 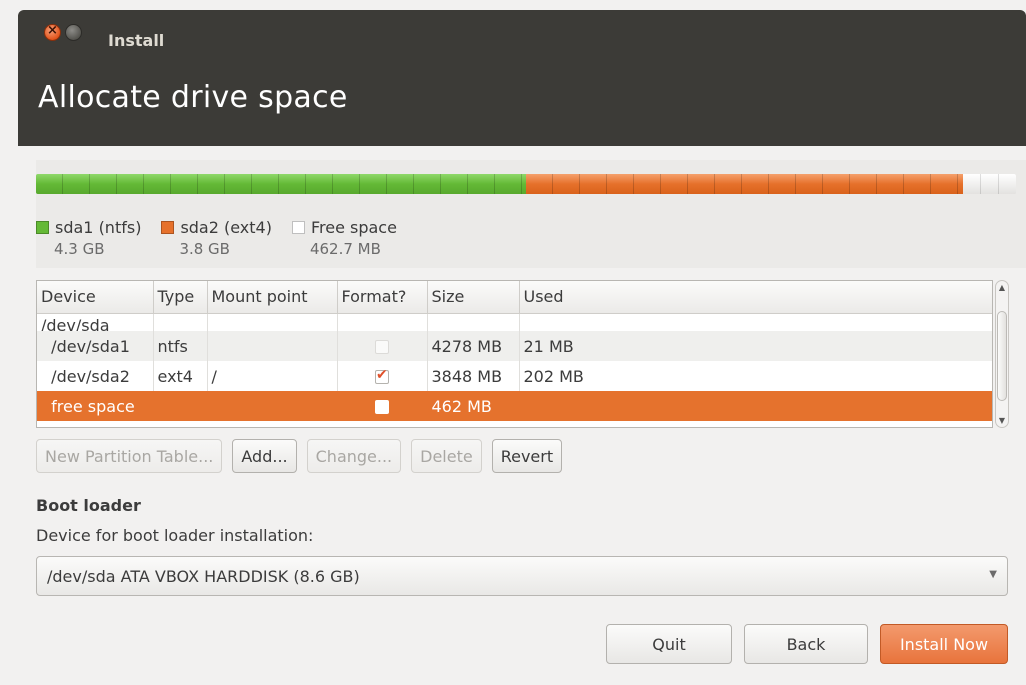 What do you see at coordinates (298, 227) in the screenshot?
I see `legend-swatch-free` at bounding box center [298, 227].